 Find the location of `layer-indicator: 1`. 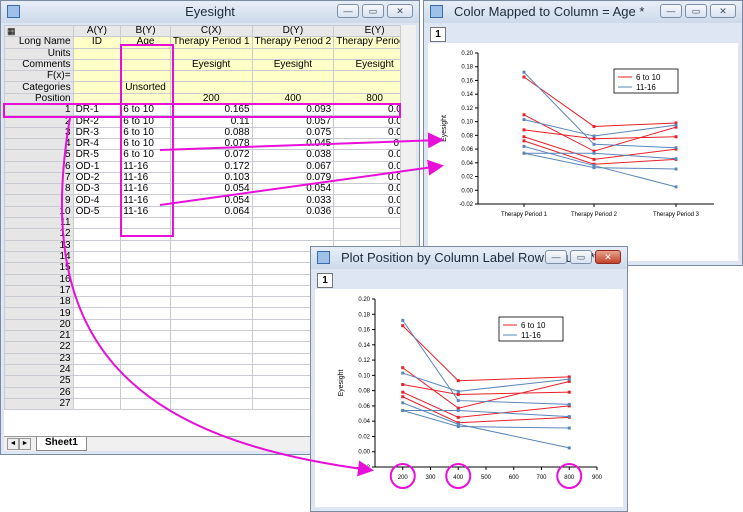

layer-indicator: 1 is located at coordinates (325, 280).